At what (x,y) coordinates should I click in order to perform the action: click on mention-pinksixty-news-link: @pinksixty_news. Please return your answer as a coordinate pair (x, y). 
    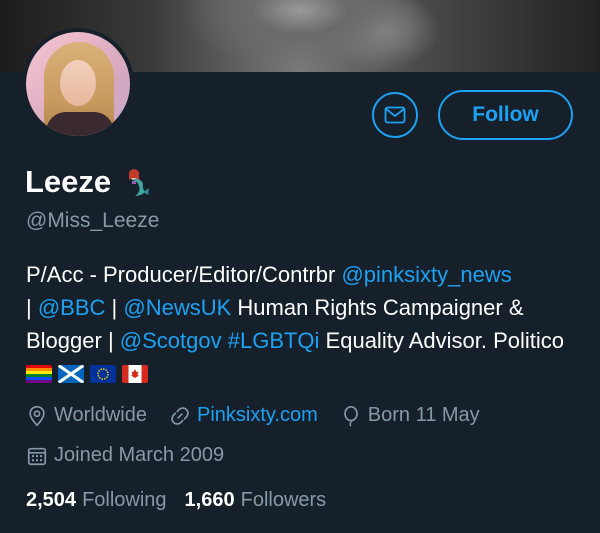
    Looking at the image, I should click on (426, 274).